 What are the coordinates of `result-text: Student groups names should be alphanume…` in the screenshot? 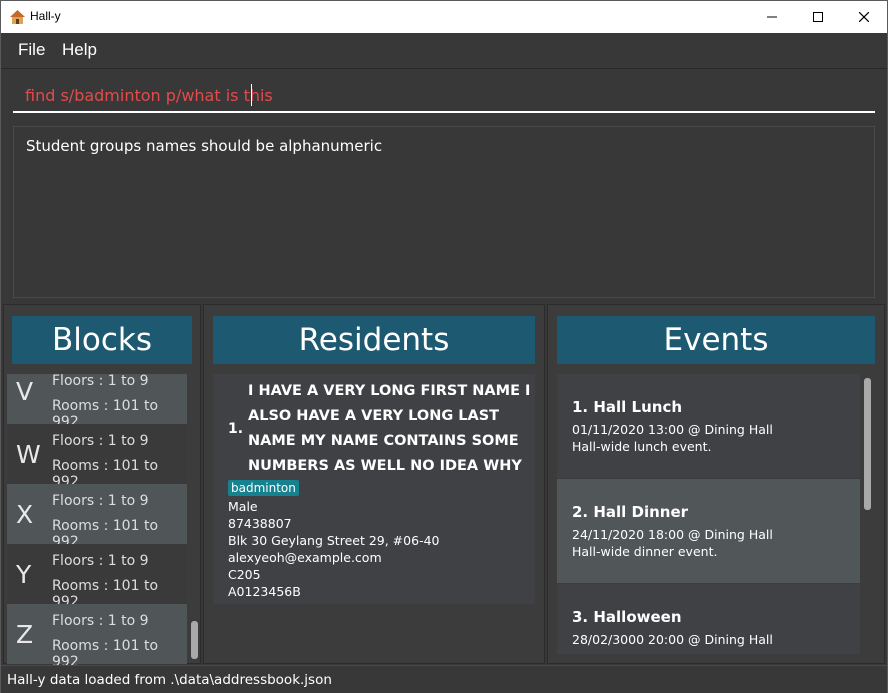 It's located at (204, 146).